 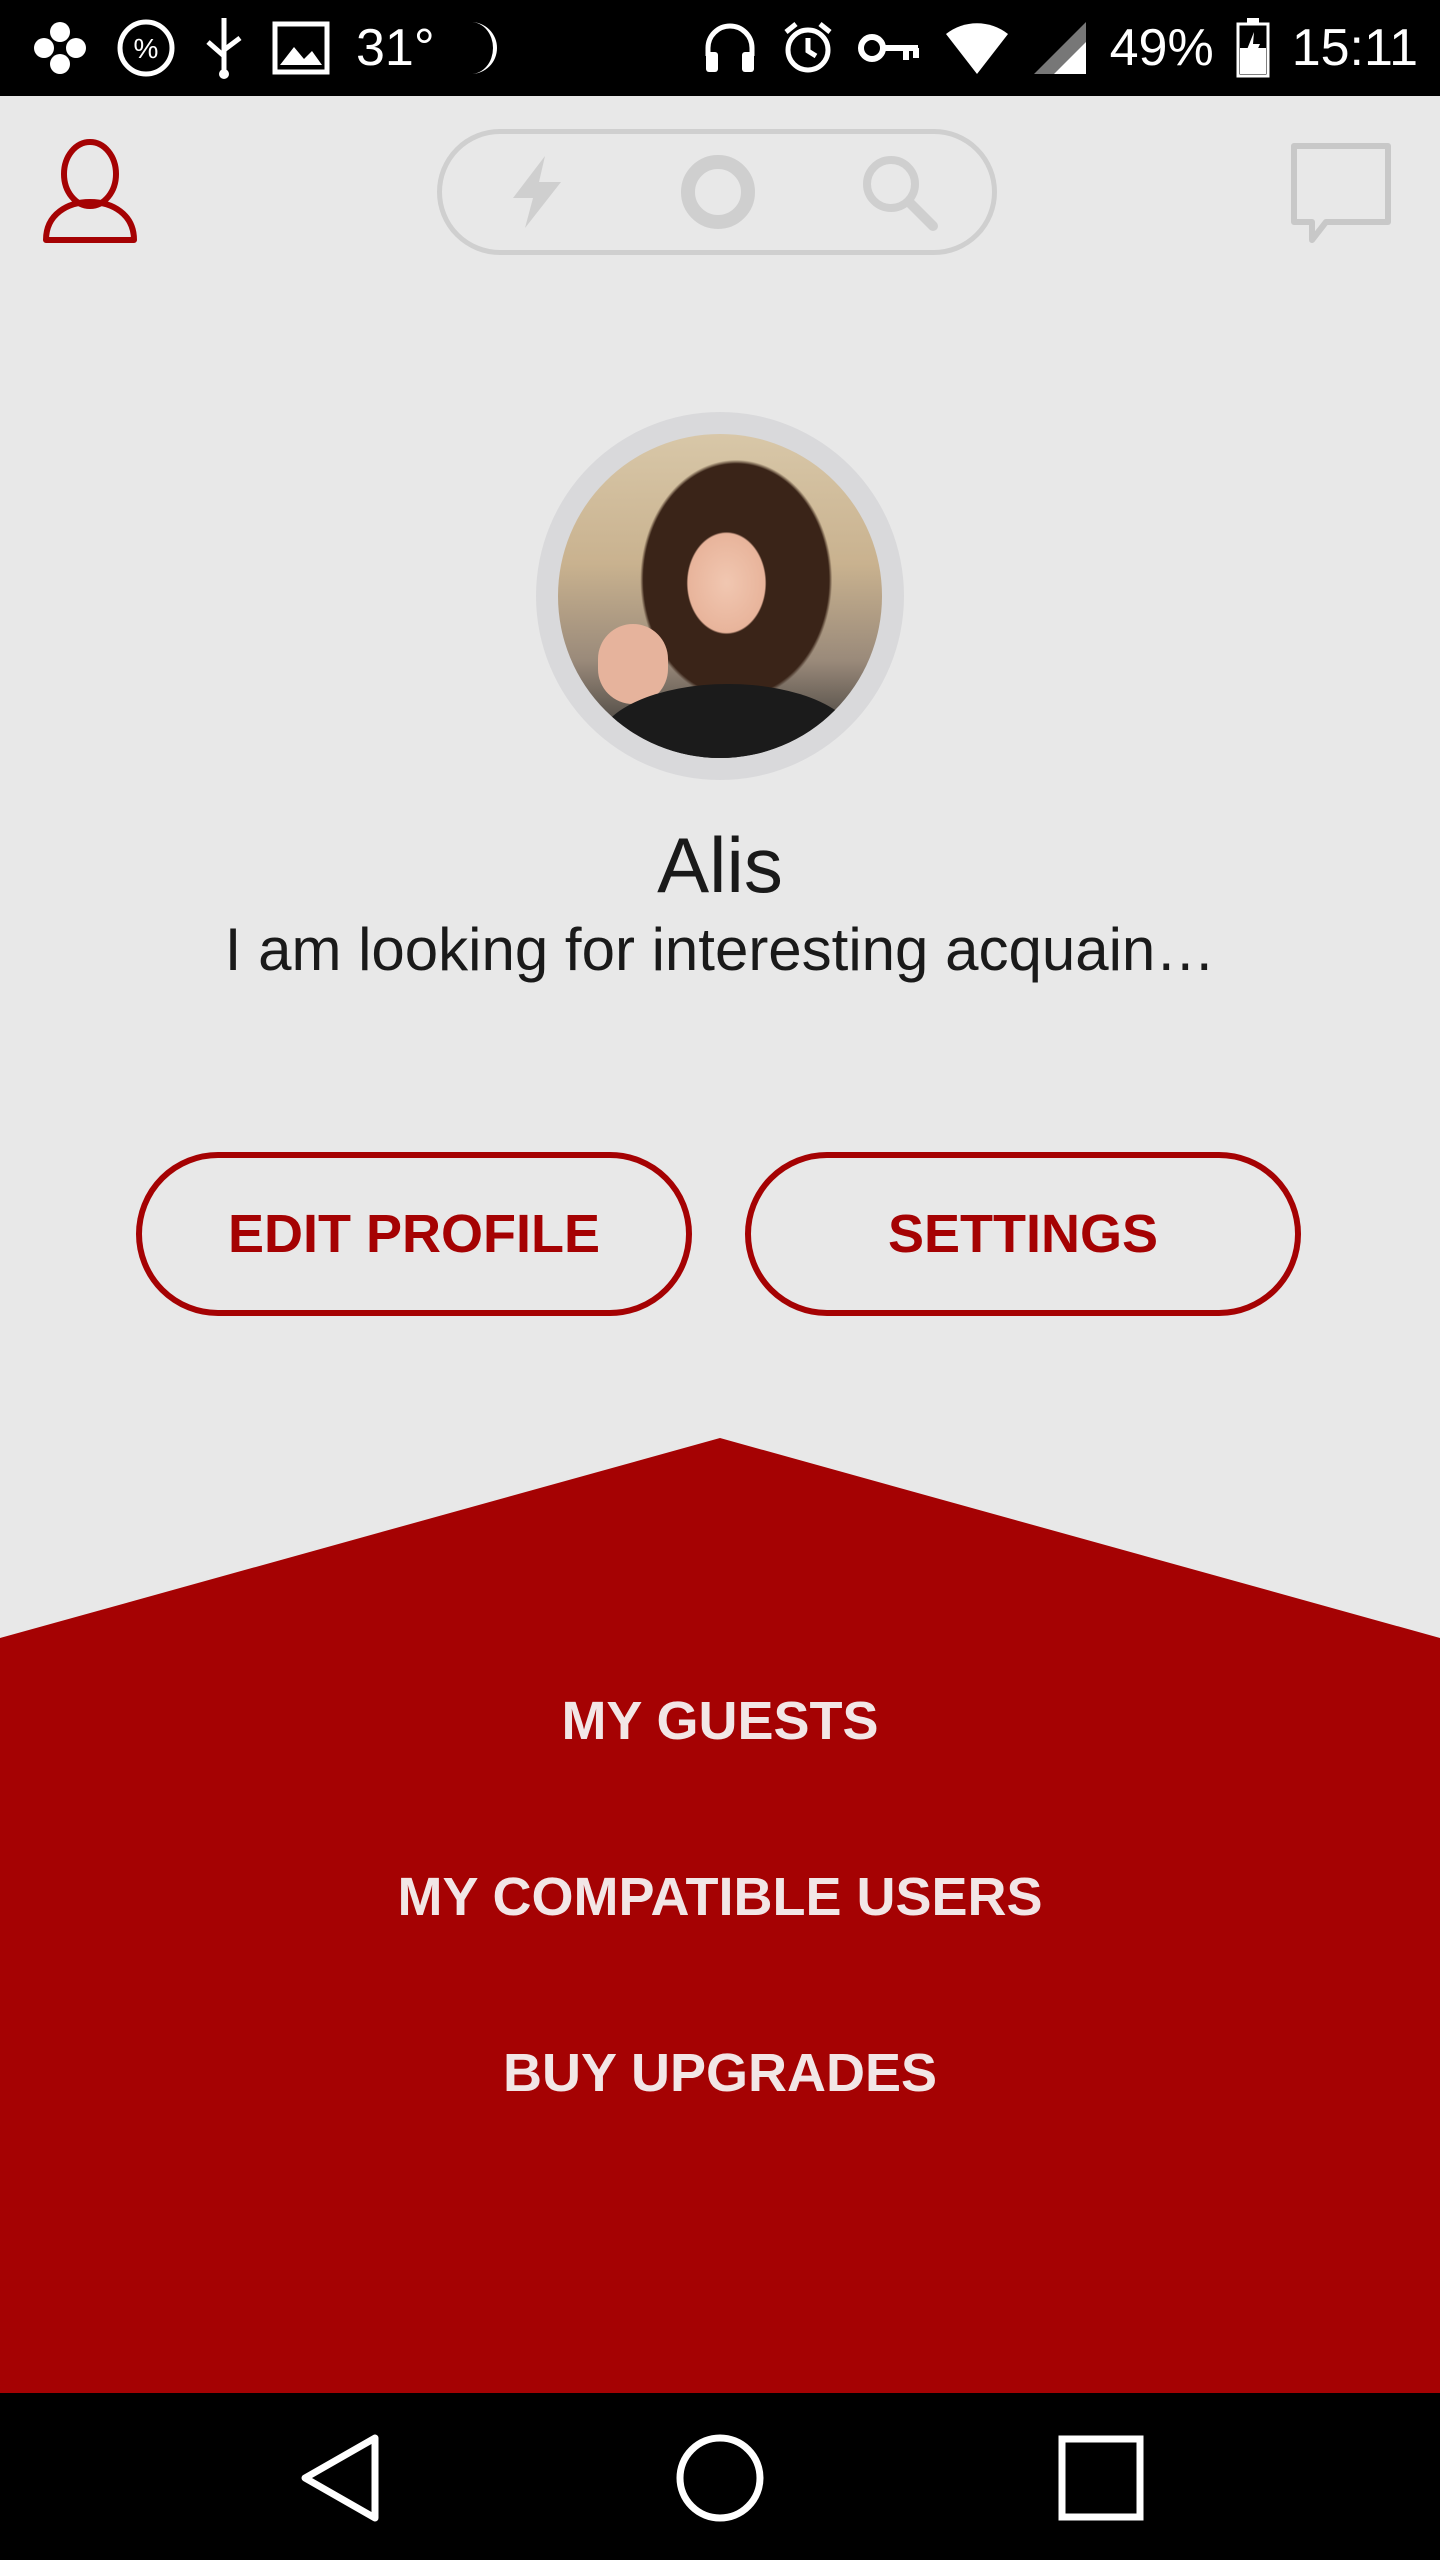 What do you see at coordinates (340, 2478) in the screenshot?
I see `back-icon` at bounding box center [340, 2478].